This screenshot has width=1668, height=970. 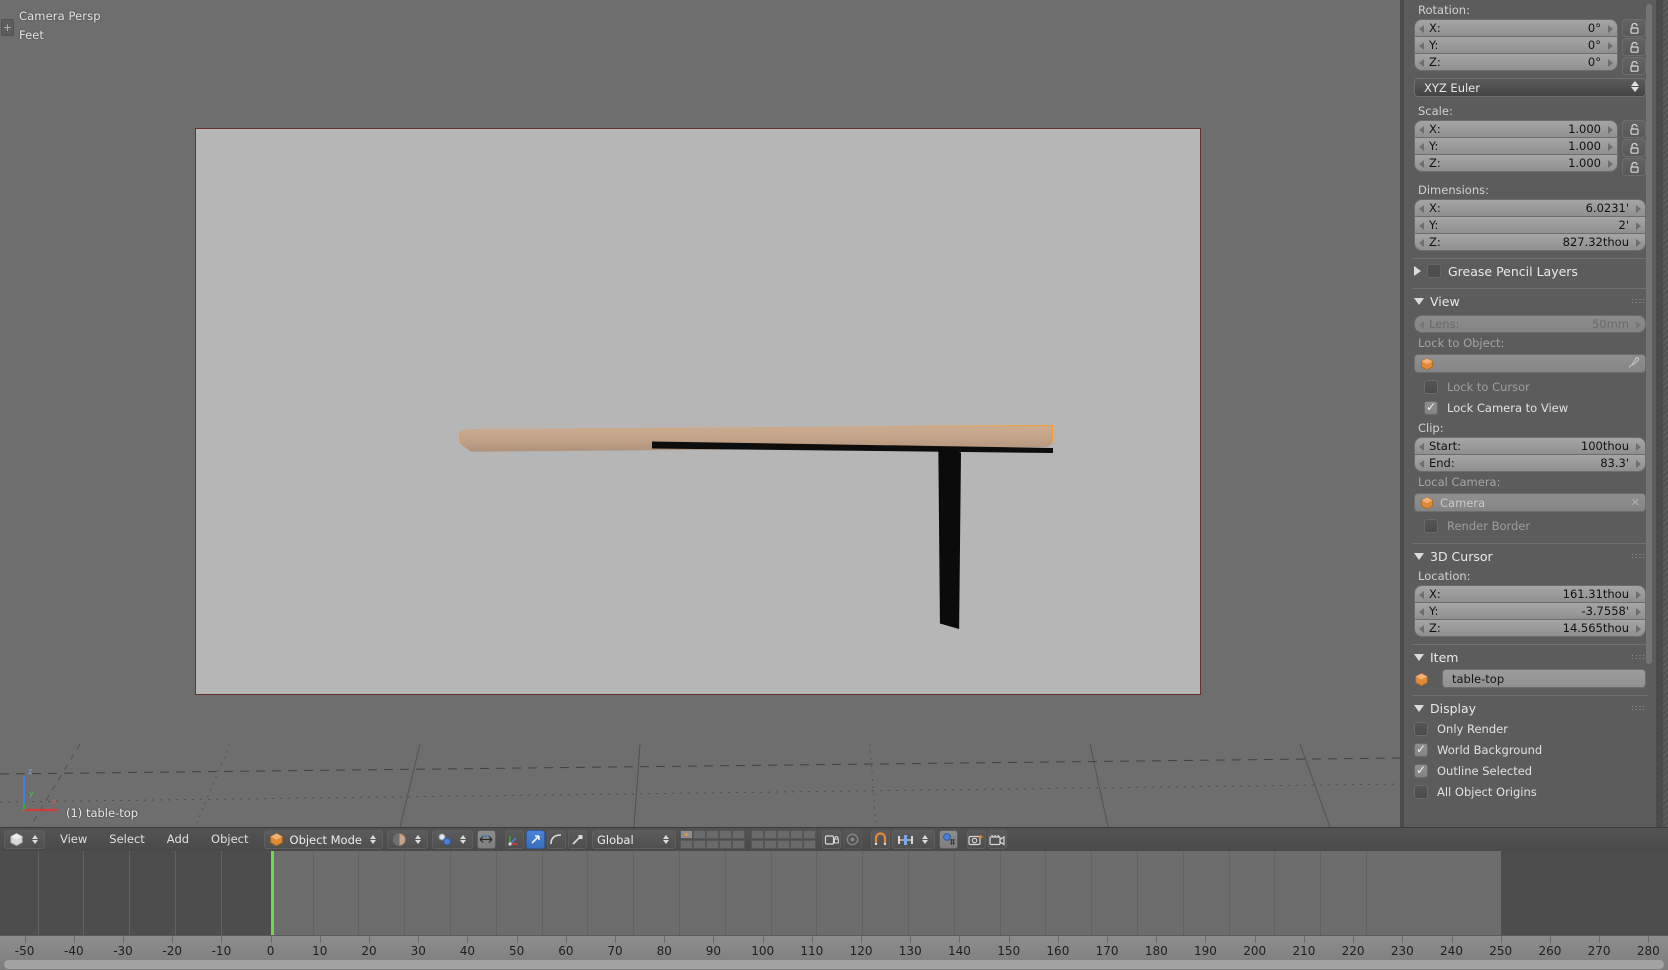 What do you see at coordinates (1516, 146) in the screenshot?
I see `scale-y-field: Y: 1.000` at bounding box center [1516, 146].